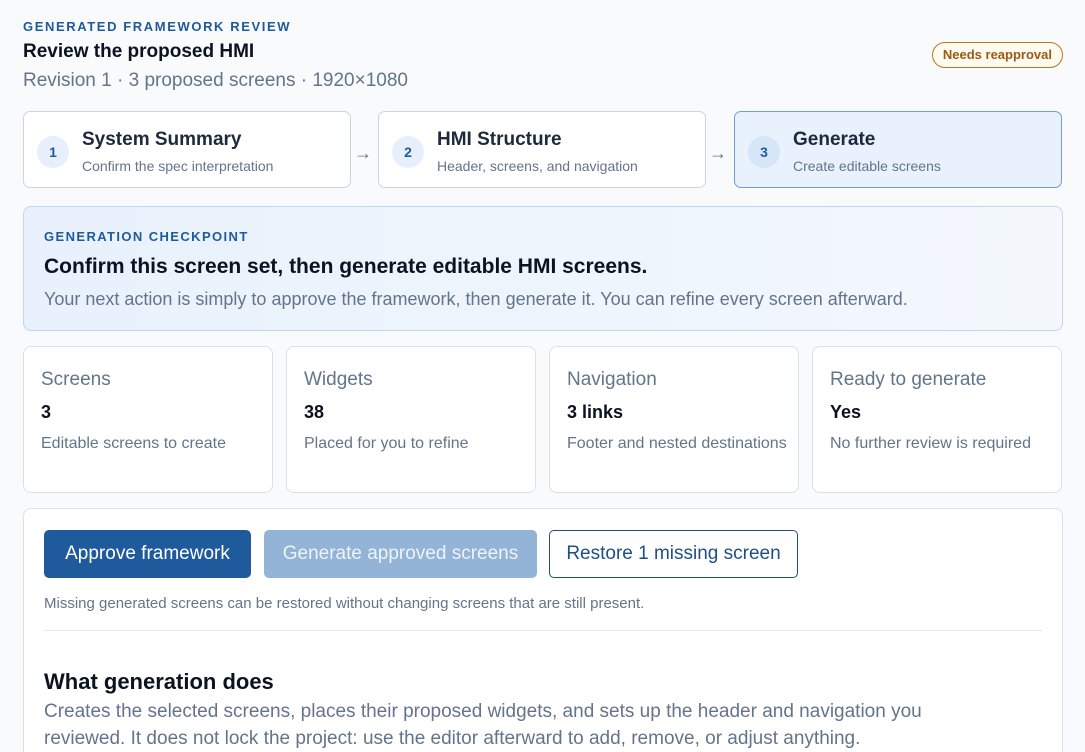  What do you see at coordinates (846, 412) in the screenshot?
I see `stat-value: Yes` at bounding box center [846, 412].